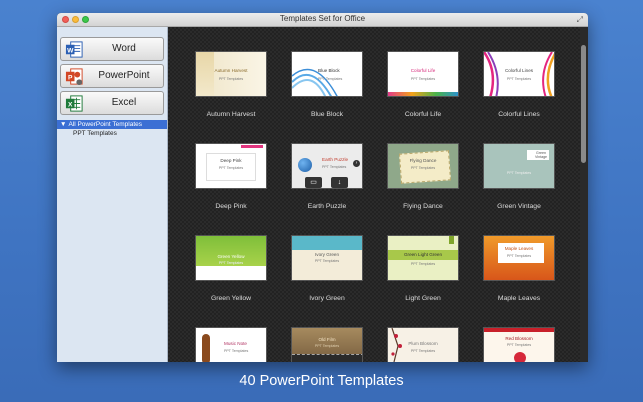 The width and height of the screenshot is (643, 402). What do you see at coordinates (95, 133) in the screenshot?
I see `tree-item-ppt-templates: PPT Templates` at bounding box center [95, 133].